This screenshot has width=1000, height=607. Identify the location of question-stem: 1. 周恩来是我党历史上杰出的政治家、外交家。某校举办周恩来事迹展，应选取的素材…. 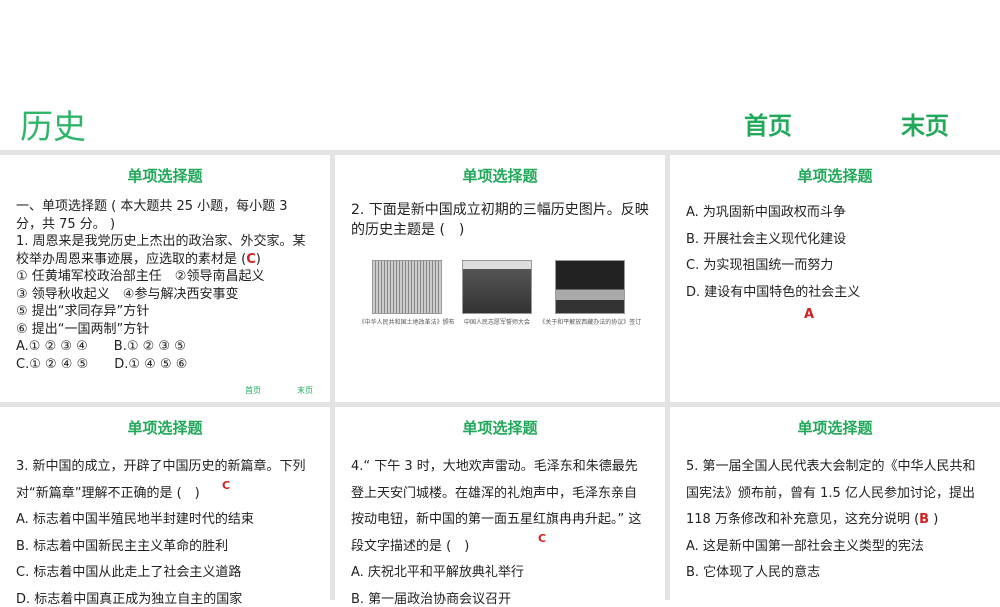
(161, 250).